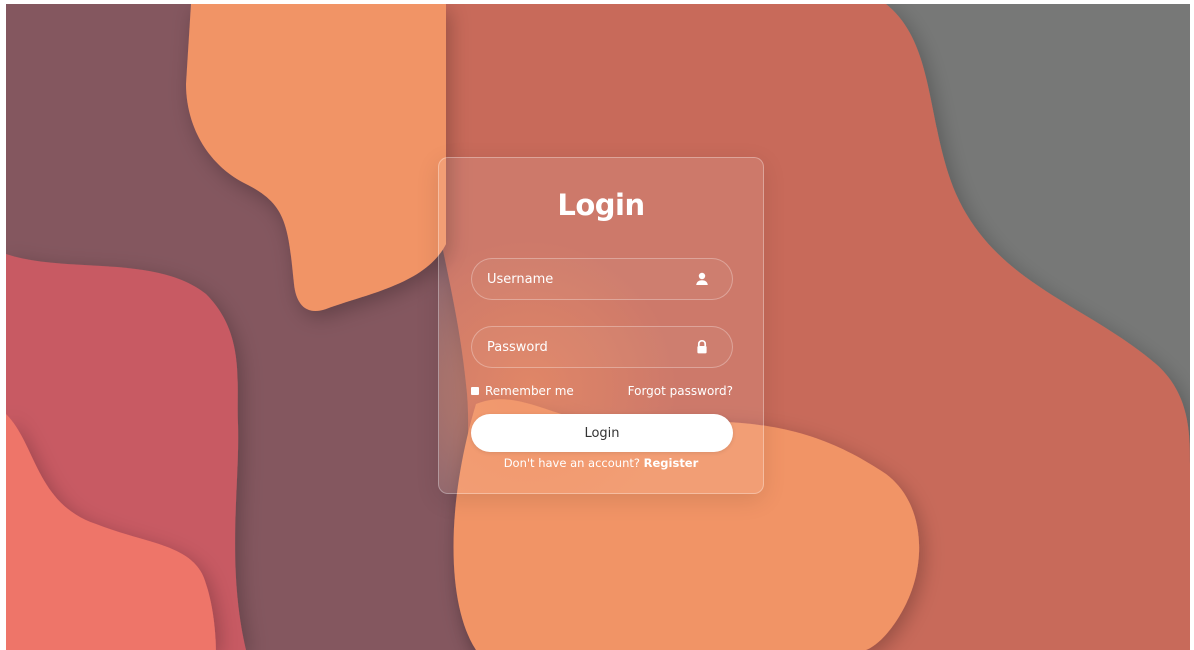 This screenshot has width=1194, height=650. Describe the element at coordinates (475, 391) in the screenshot. I see `checkbox-box` at that location.